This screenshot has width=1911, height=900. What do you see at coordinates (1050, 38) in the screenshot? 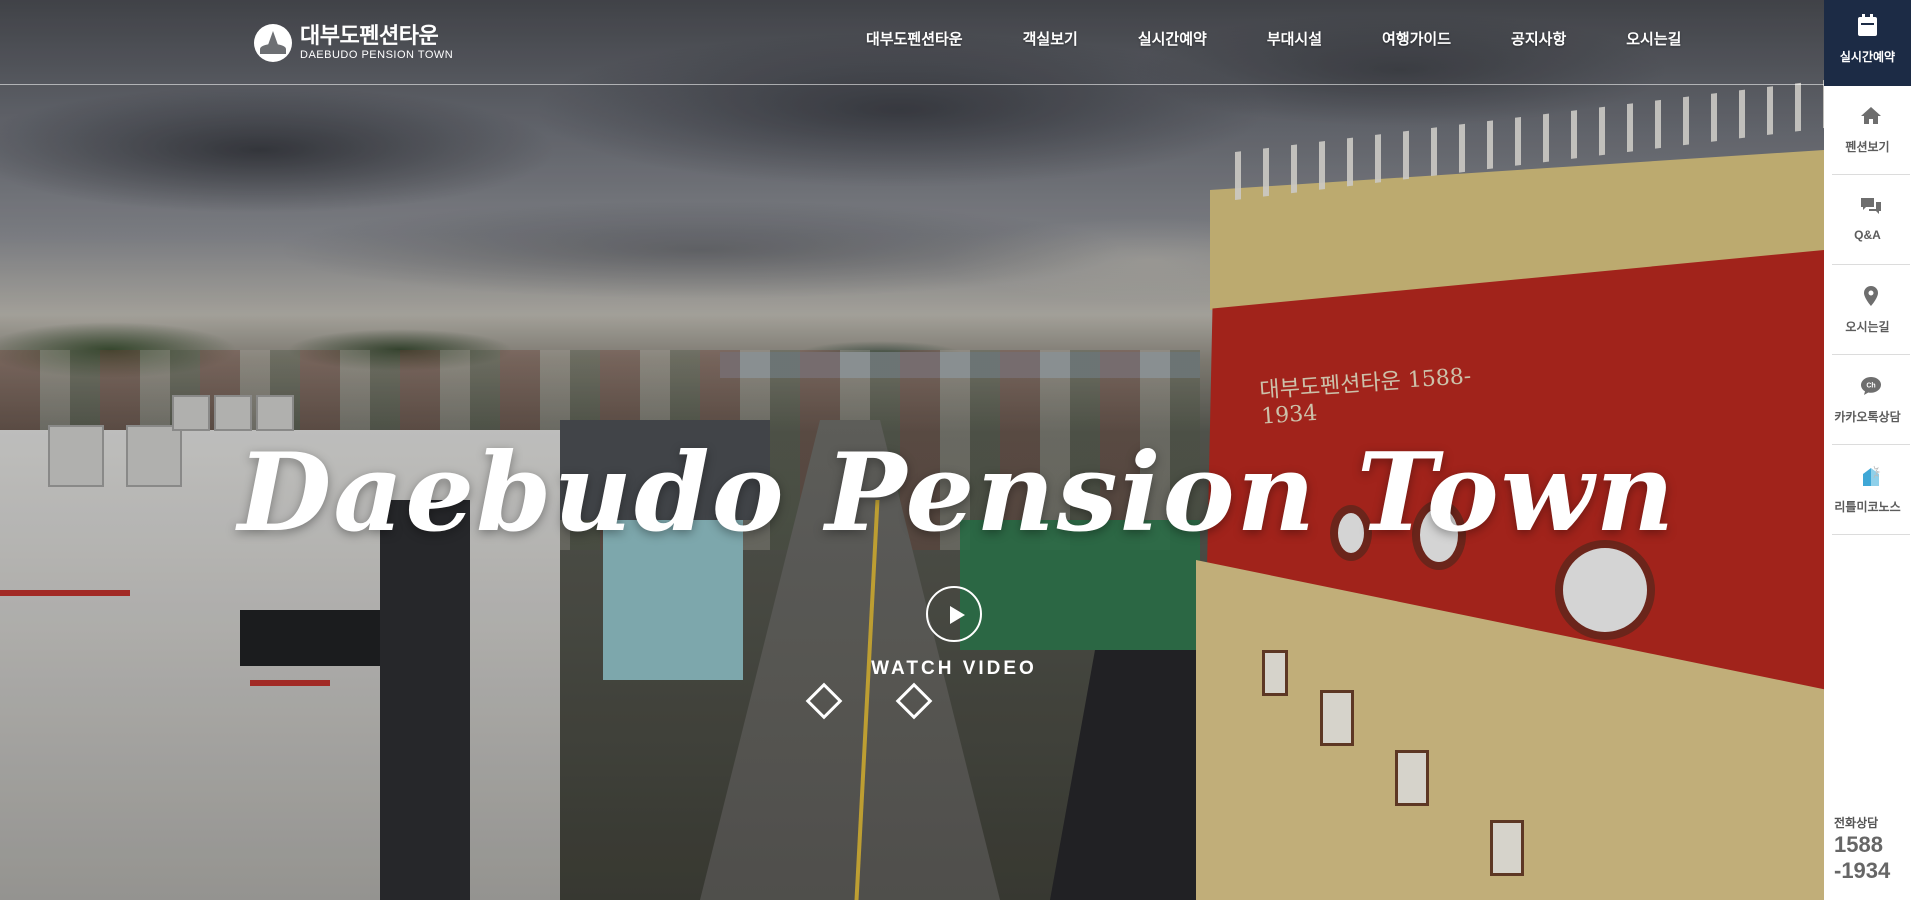
I see `nav-item-rooms: 객실보기` at bounding box center [1050, 38].